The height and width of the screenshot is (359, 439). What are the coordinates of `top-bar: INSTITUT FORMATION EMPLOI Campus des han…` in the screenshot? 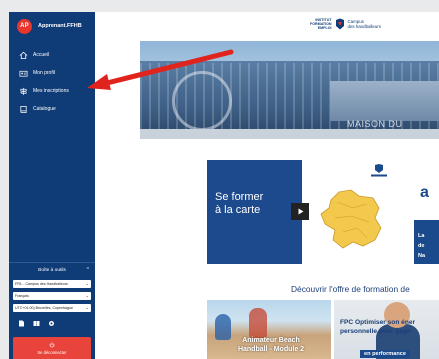 It's located at (267, 26).